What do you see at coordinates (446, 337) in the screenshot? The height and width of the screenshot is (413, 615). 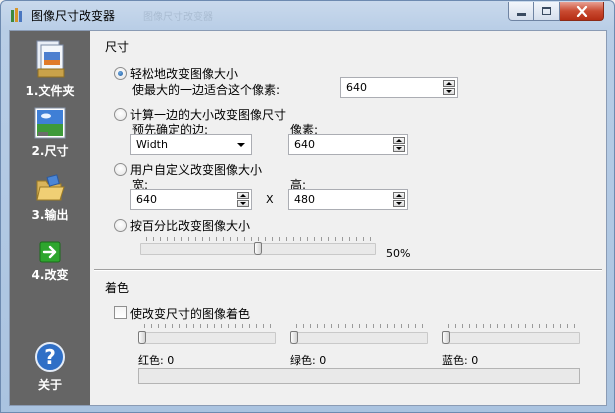 I see `blue-slider-thumb` at bounding box center [446, 337].